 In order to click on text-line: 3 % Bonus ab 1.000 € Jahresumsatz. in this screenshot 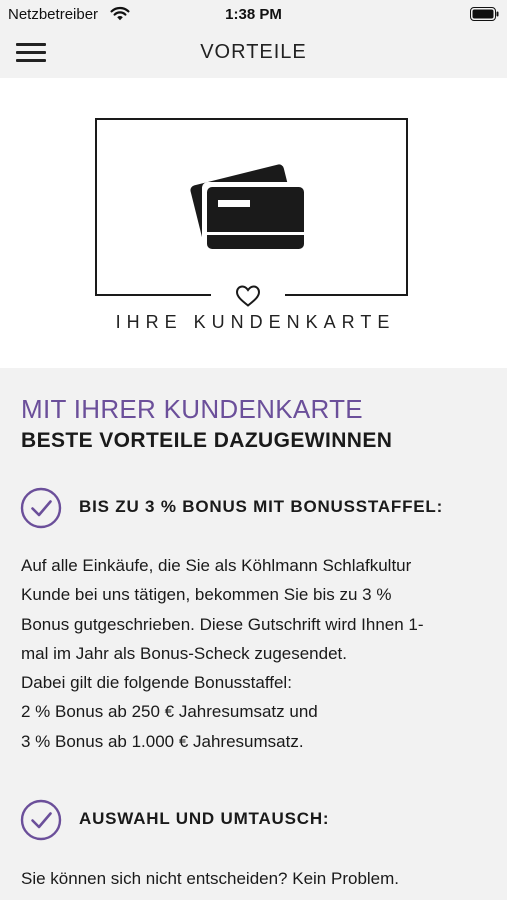, I will do `click(162, 741)`.